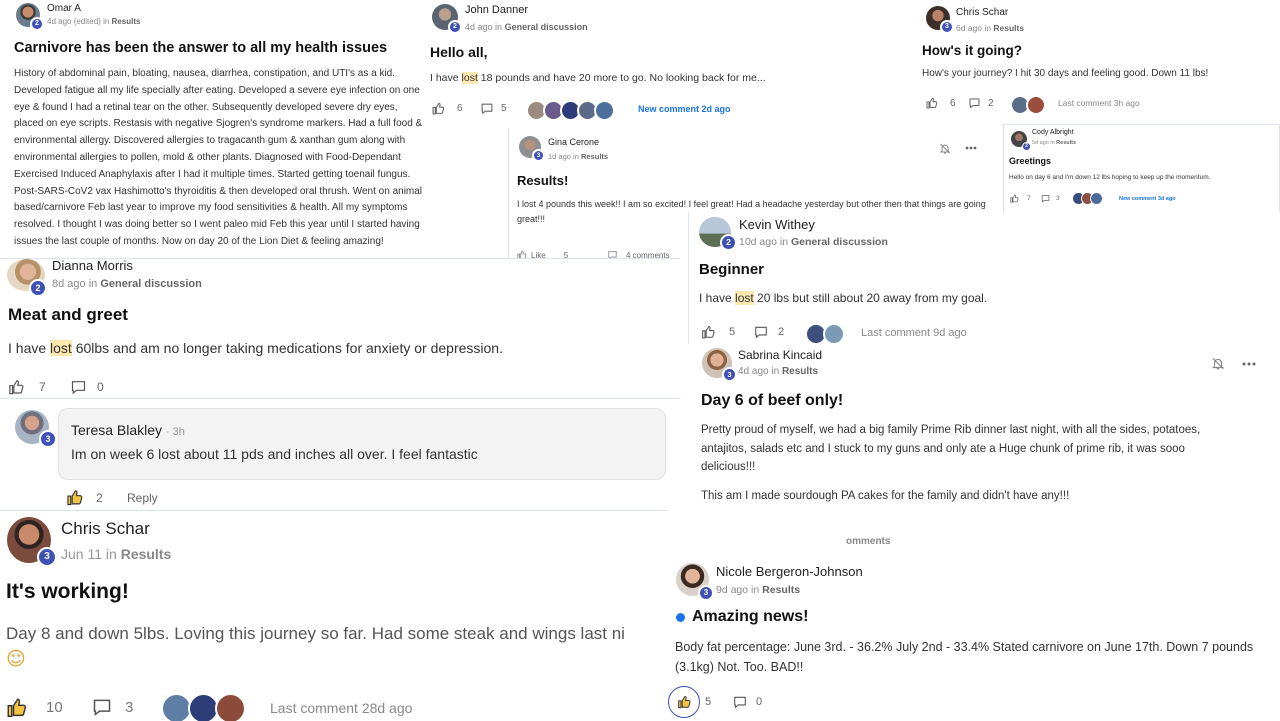  What do you see at coordinates (914, 333) in the screenshot?
I see `last-comment-time: Last comment 9d ago` at bounding box center [914, 333].